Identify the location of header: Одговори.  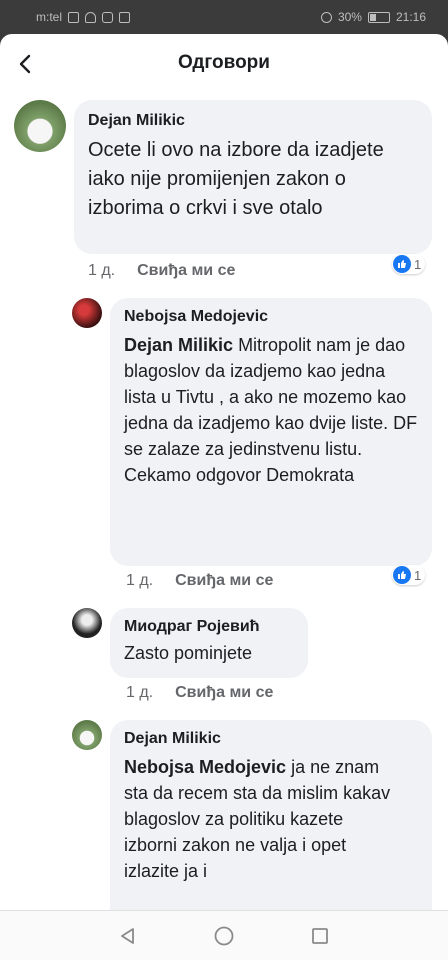
(224, 64).